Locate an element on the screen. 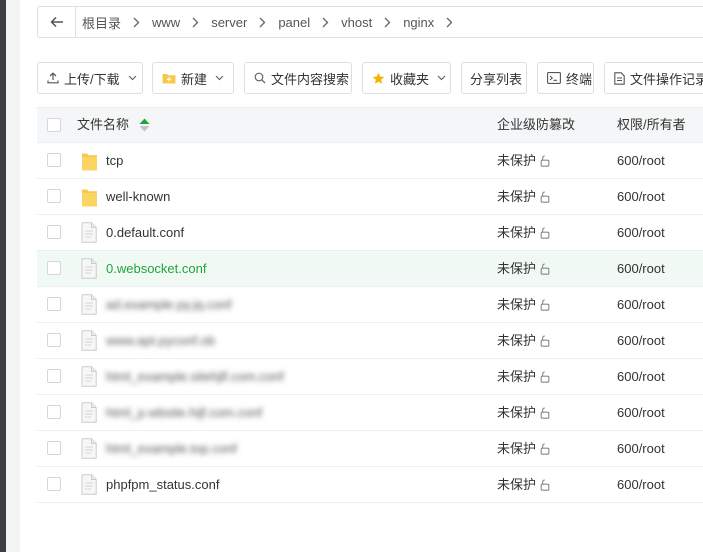  breadcrumb-item-server: server is located at coordinates (229, 22).